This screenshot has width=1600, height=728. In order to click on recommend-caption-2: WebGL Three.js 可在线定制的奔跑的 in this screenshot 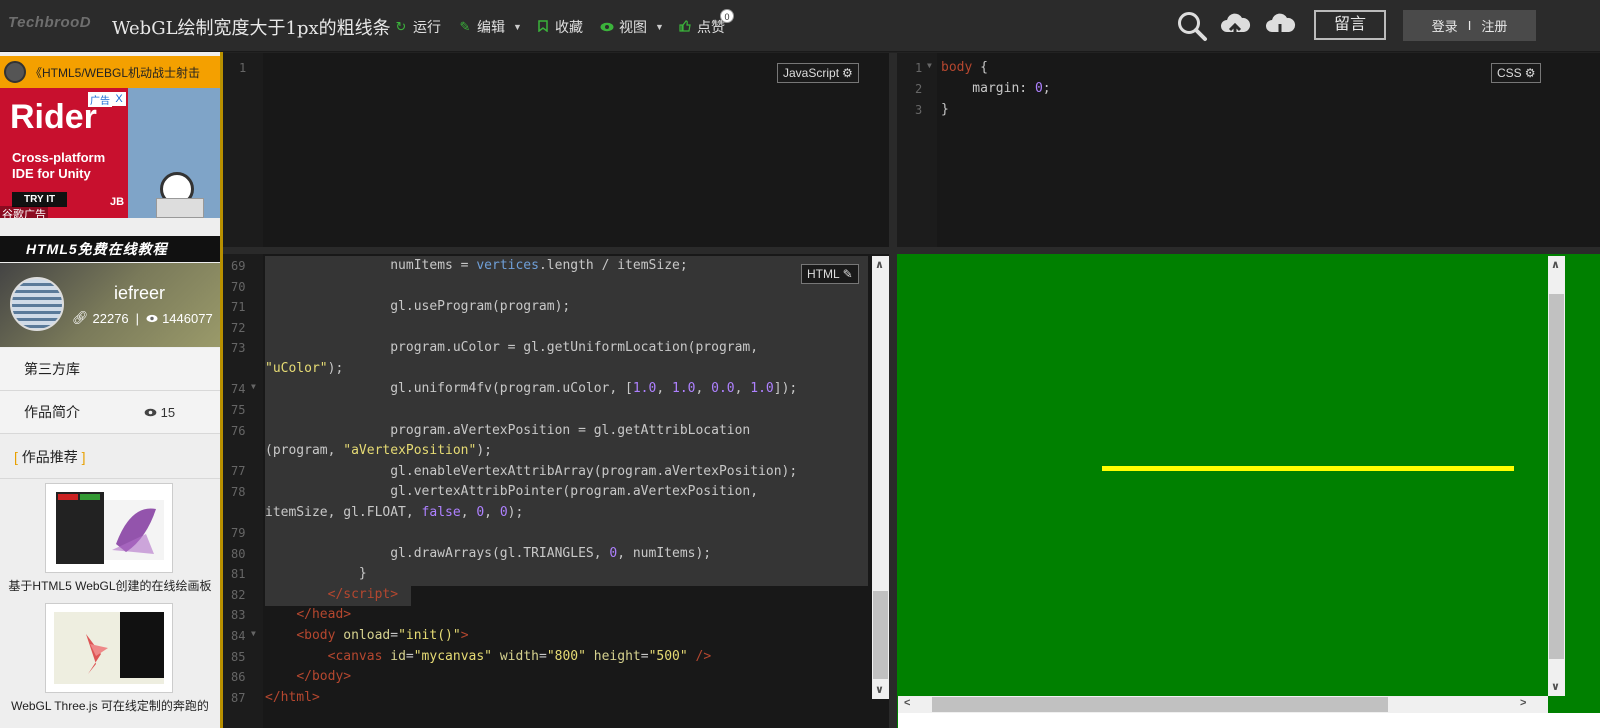, I will do `click(110, 705)`.